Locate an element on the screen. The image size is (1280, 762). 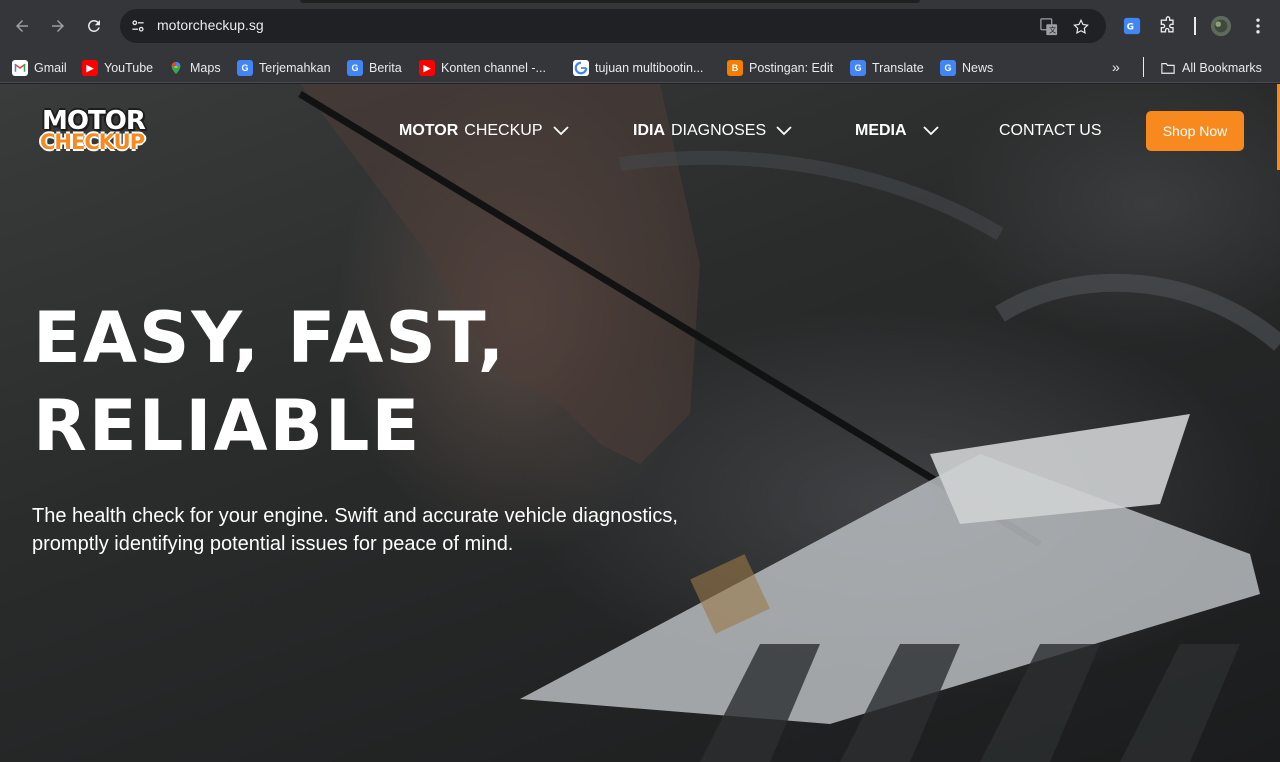
shop-now-button: Shop Now is located at coordinates (1195, 131).